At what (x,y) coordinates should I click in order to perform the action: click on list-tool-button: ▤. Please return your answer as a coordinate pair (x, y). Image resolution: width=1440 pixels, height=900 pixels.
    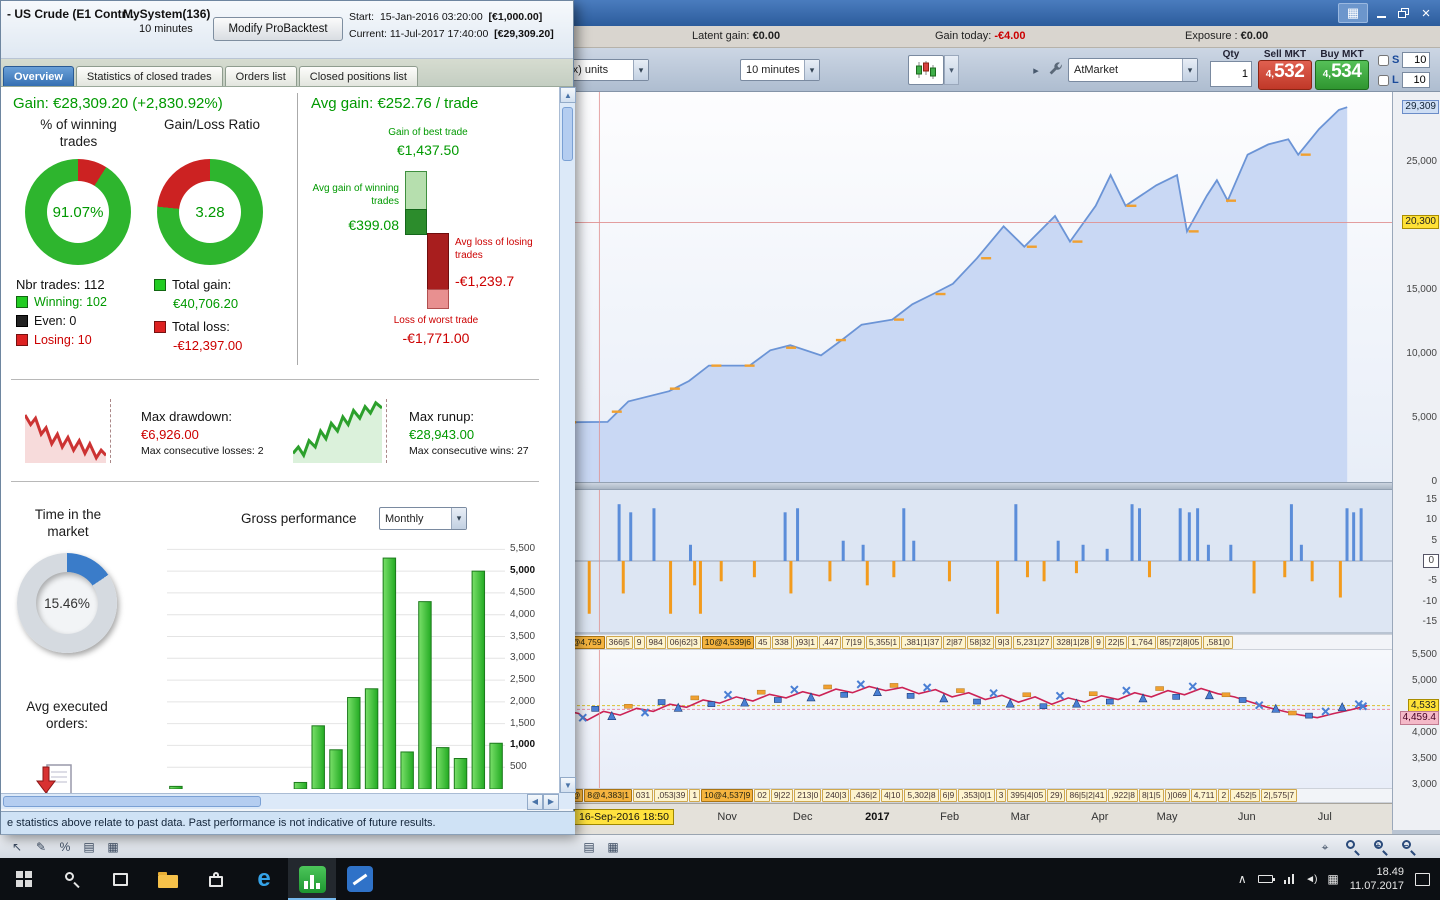
    Looking at the image, I should click on (89, 847).